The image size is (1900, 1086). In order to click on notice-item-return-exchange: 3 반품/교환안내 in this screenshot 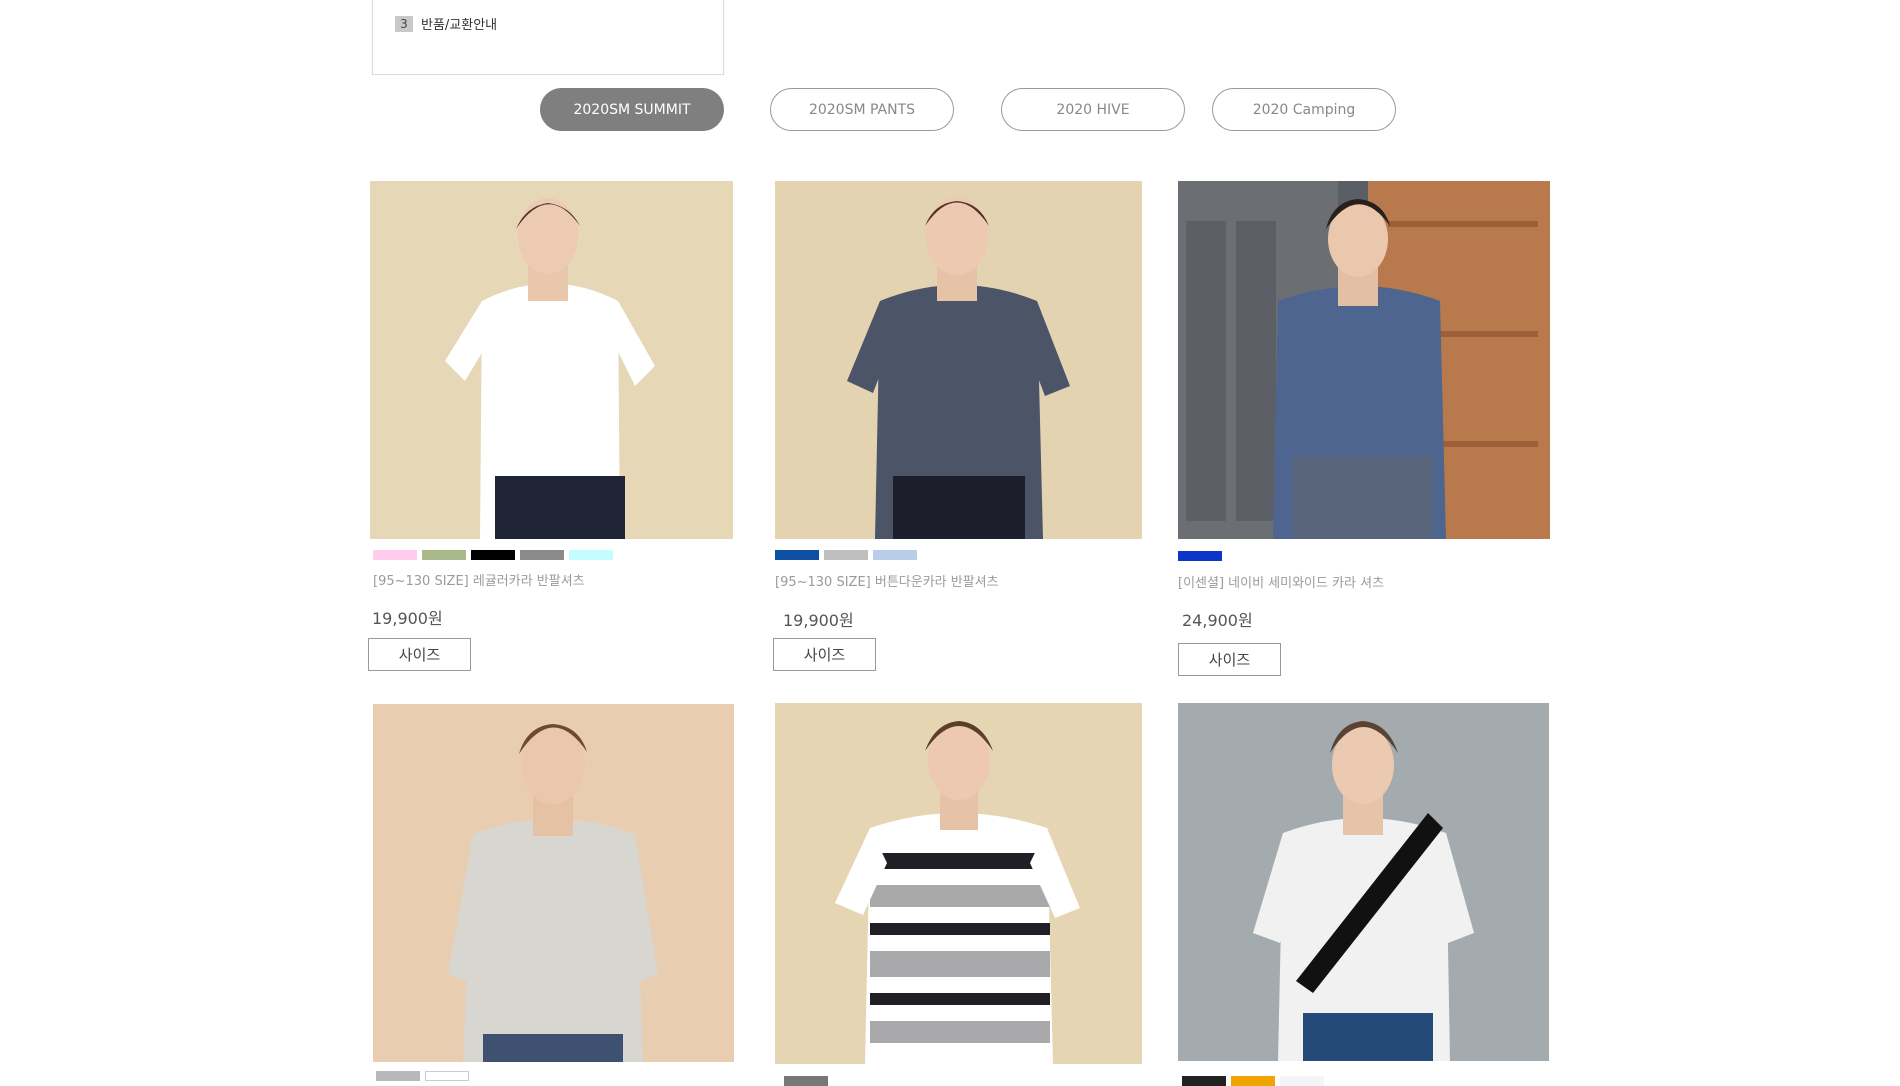, I will do `click(446, 23)`.